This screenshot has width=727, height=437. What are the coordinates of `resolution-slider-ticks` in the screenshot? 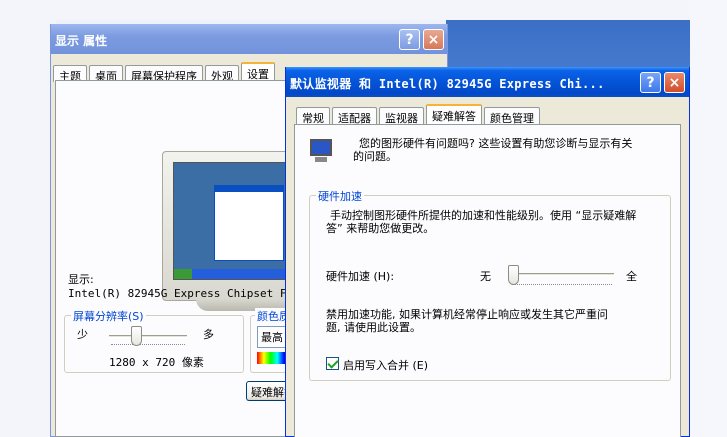 It's located at (148, 345).